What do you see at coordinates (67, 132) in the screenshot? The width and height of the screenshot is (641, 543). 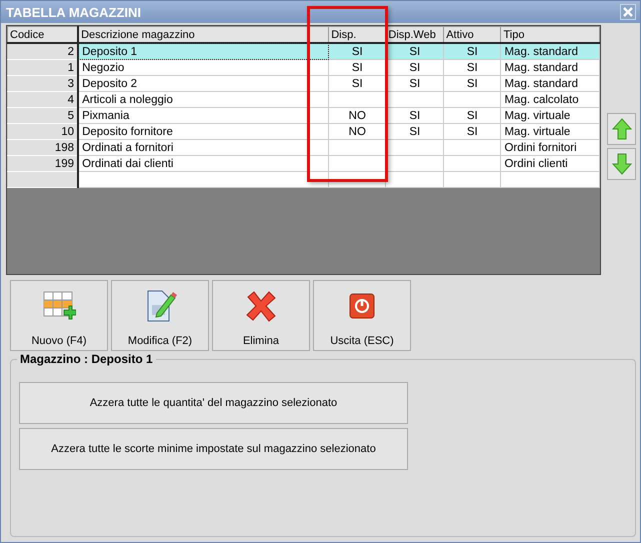 I see `table-cell: 10` at bounding box center [67, 132].